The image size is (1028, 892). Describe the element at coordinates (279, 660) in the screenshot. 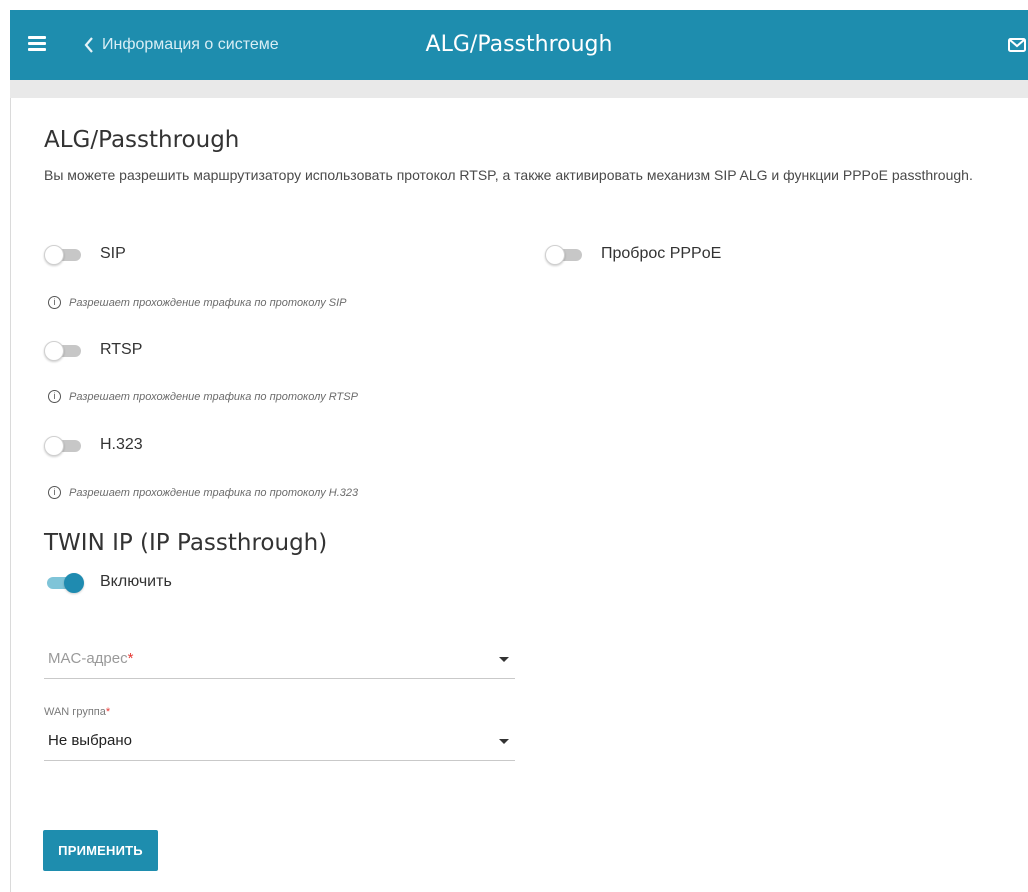

I see `mac-address-select: MAC-адрес*` at that location.